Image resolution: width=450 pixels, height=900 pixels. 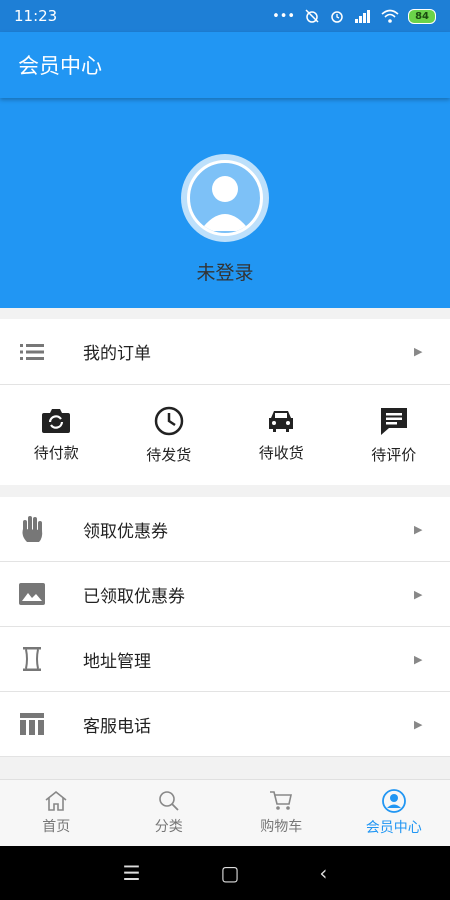 What do you see at coordinates (56, 435) in the screenshot?
I see `order-status-pending-payment: 待付款` at bounding box center [56, 435].